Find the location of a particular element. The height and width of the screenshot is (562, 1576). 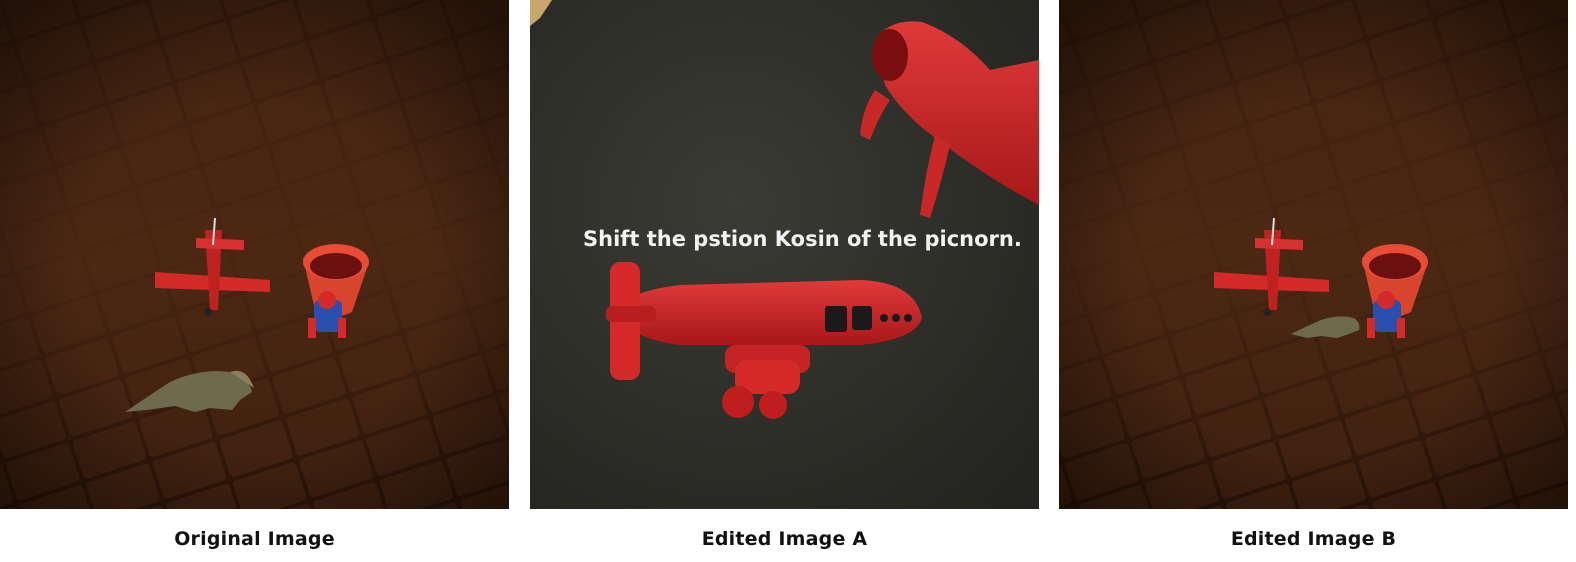

caption-edited-a: Edited Image A is located at coordinates (784, 539).